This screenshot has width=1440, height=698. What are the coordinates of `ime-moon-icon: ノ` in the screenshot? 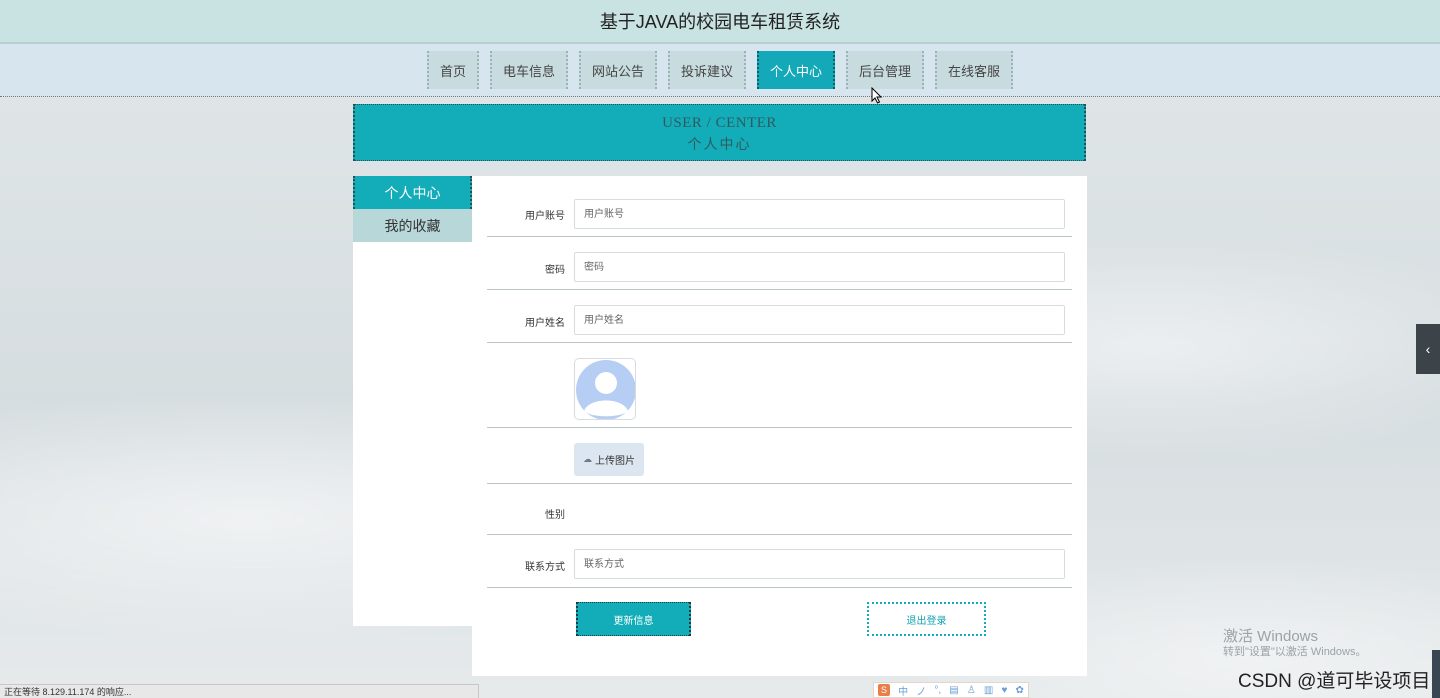 It's located at (921, 690).